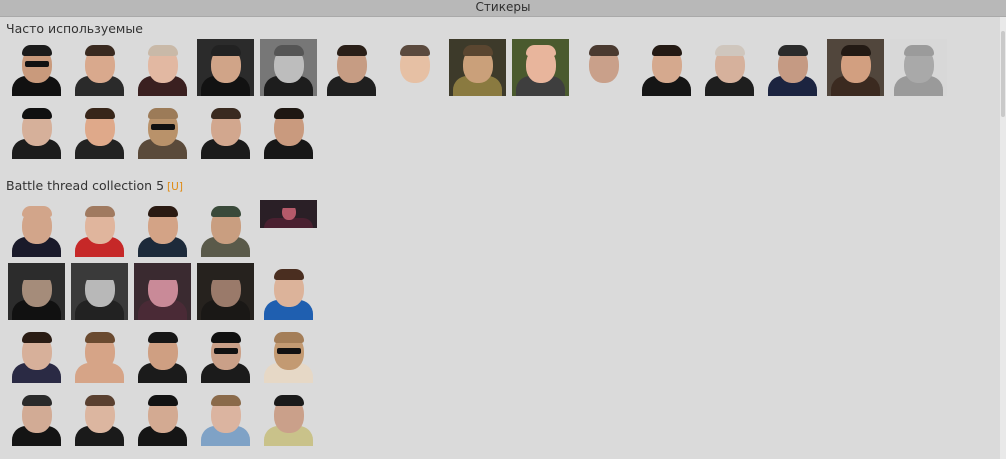 This screenshot has height=459, width=1006. I want to click on section-title-frequent: Часто используемые, so click(74, 28).